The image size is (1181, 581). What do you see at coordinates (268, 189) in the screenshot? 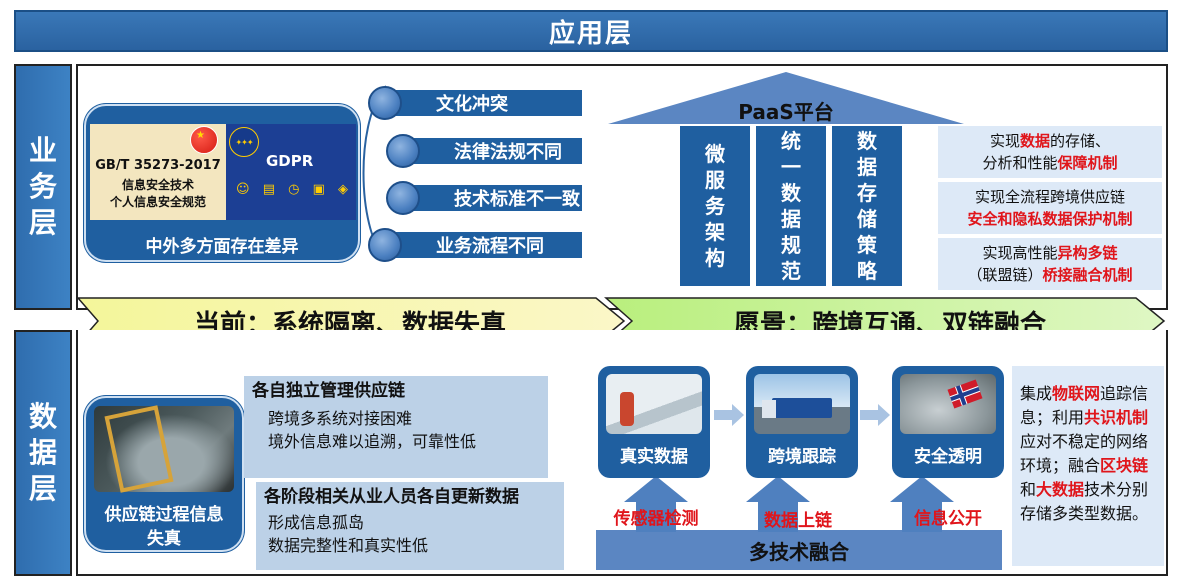
I see `document-icon: ▤` at bounding box center [268, 189].